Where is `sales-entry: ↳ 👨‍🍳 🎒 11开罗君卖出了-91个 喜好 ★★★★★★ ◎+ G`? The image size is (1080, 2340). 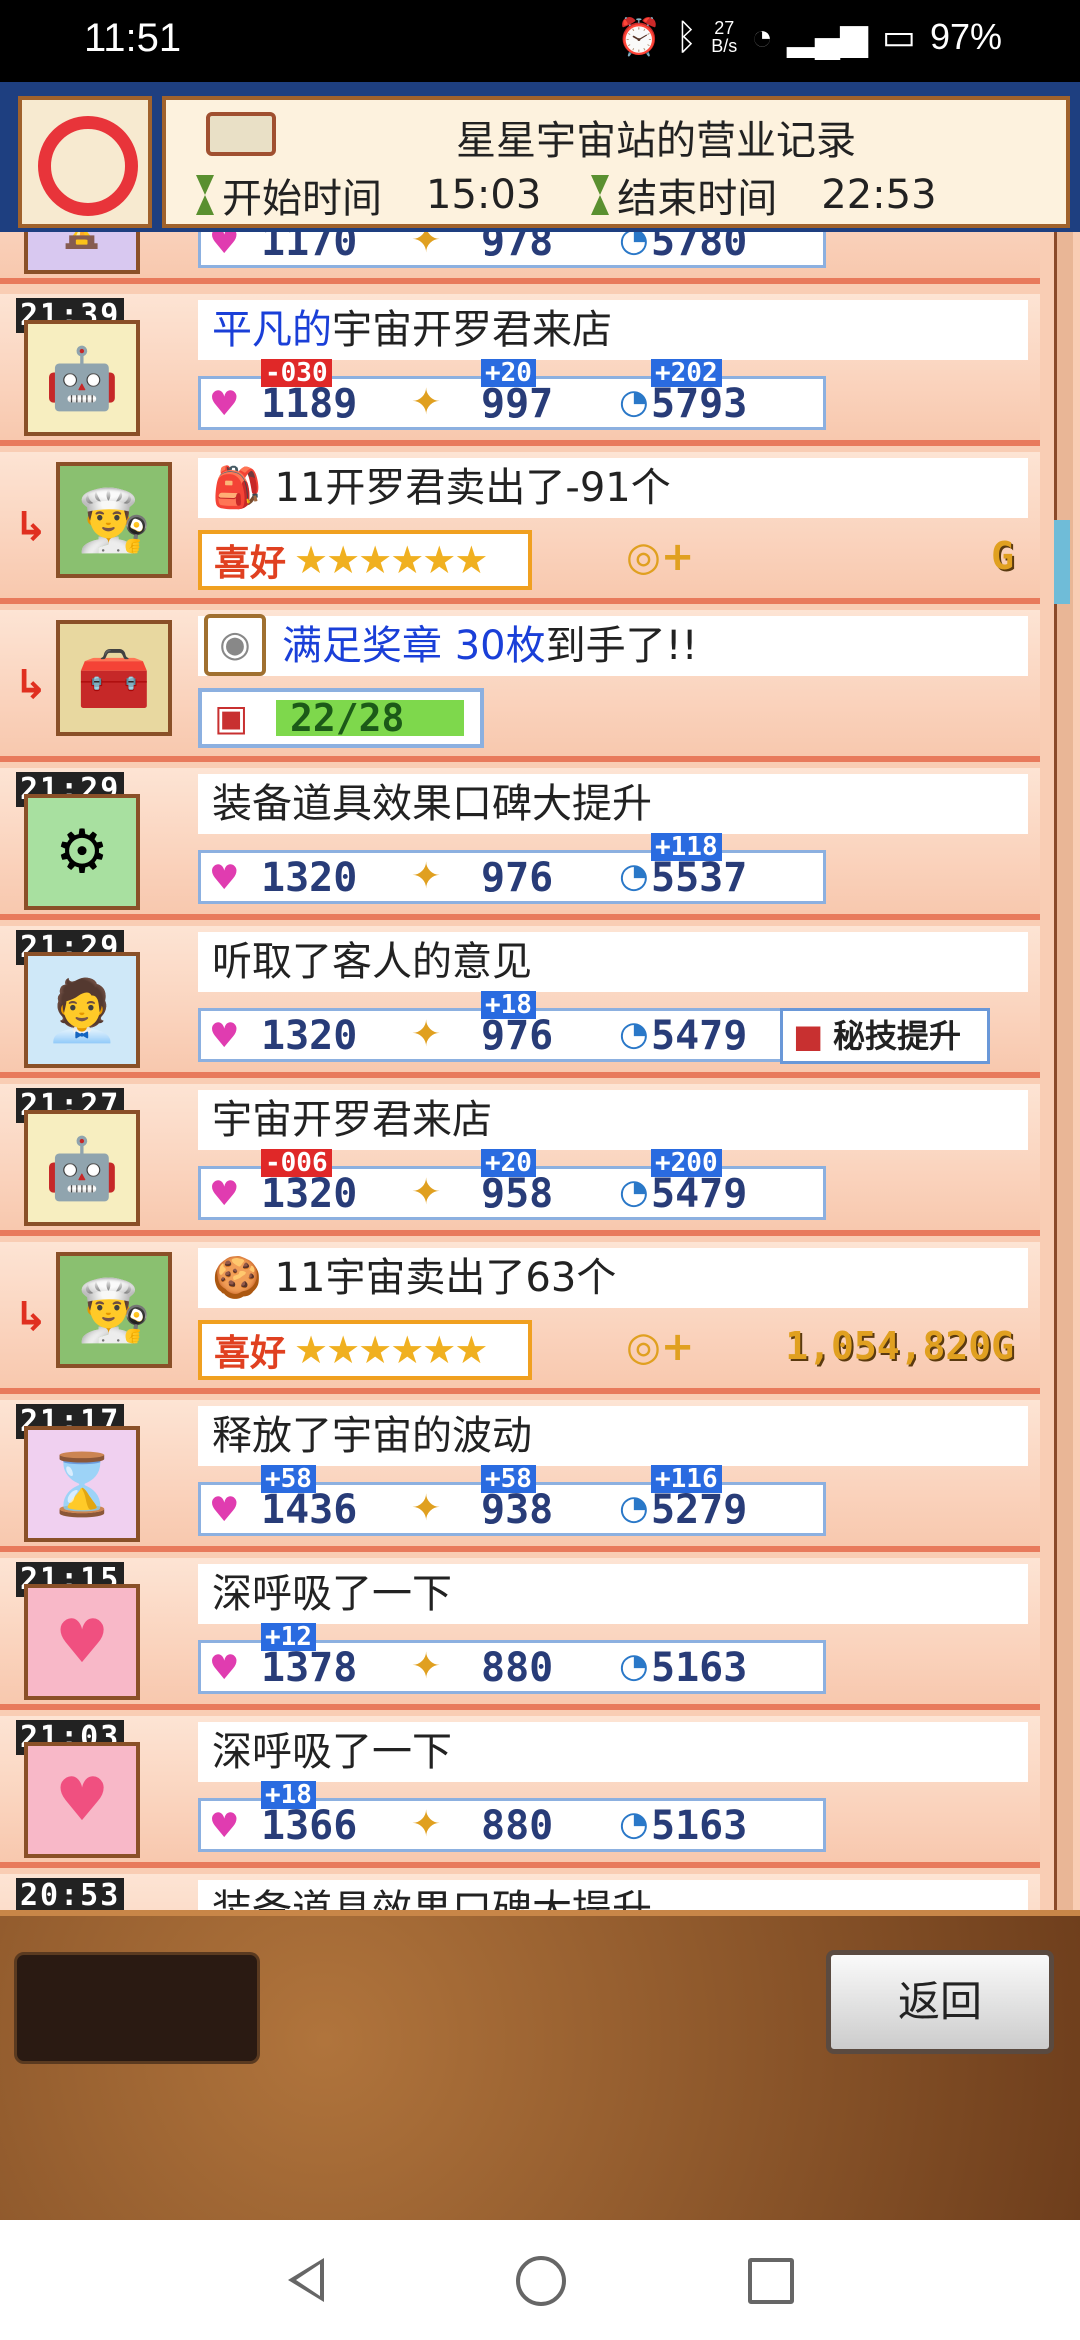
sales-entry: ↳ 👨‍🍳 🎒 11开罗君卖出了-91个 喜好 ★★★★★★ ◎+ G is located at coordinates (520, 528).